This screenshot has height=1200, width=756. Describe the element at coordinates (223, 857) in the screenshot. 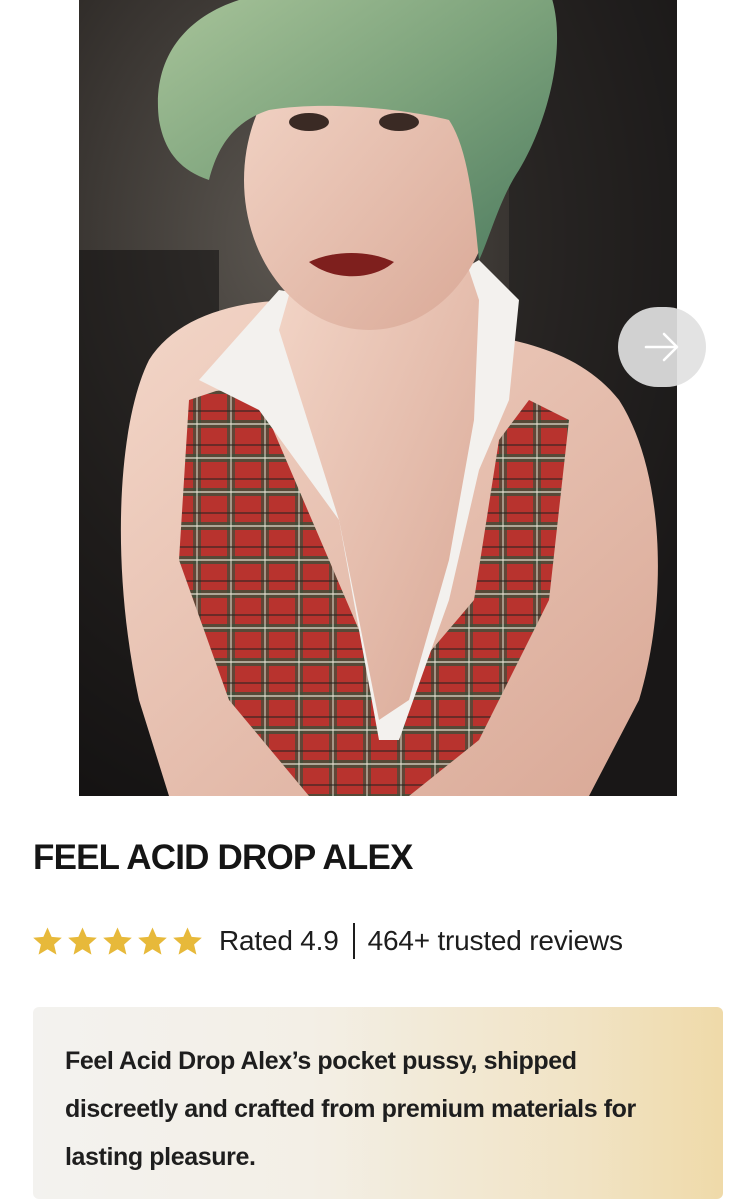

I see `product-title: FEEL ACID DROP ALEX` at that location.